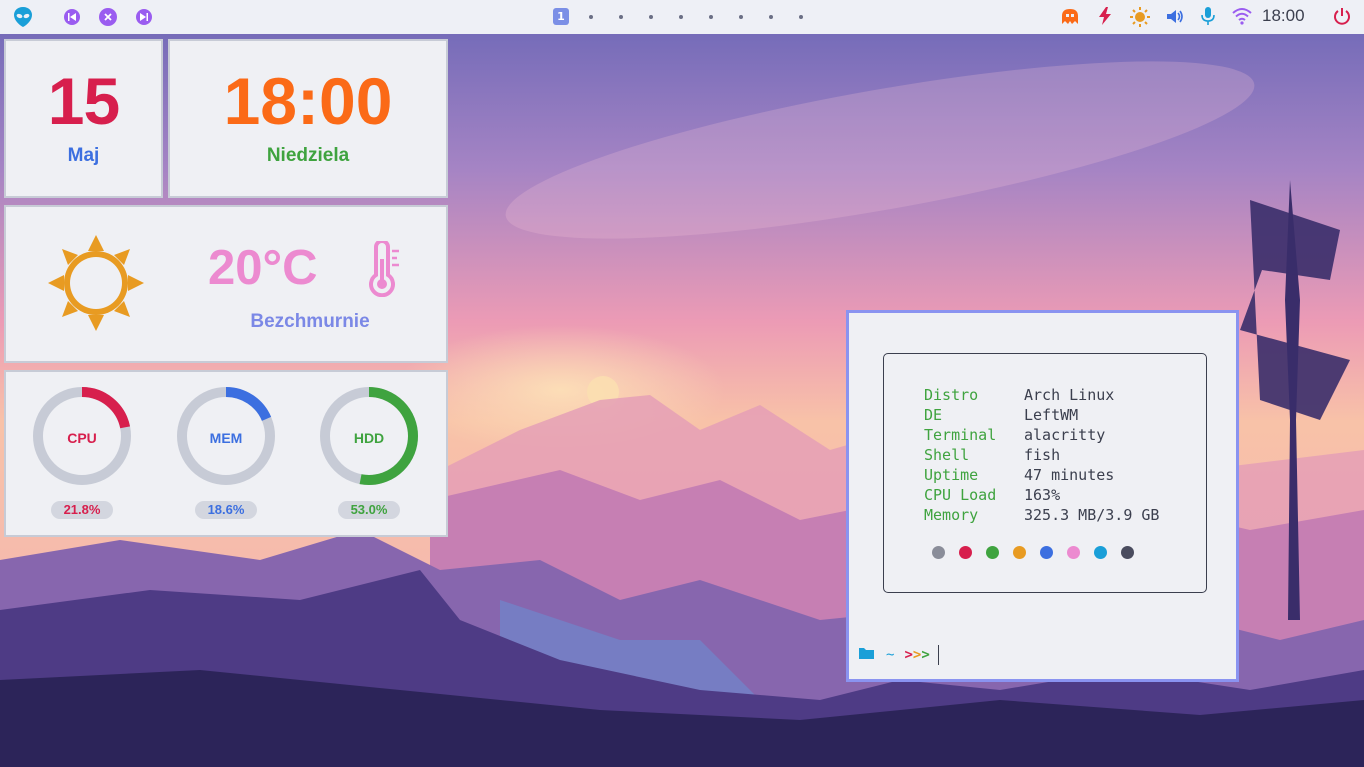 Image resolution: width=1364 pixels, height=767 pixels. What do you see at coordinates (1342, 16) in the screenshot?
I see `power-icon` at bounding box center [1342, 16].